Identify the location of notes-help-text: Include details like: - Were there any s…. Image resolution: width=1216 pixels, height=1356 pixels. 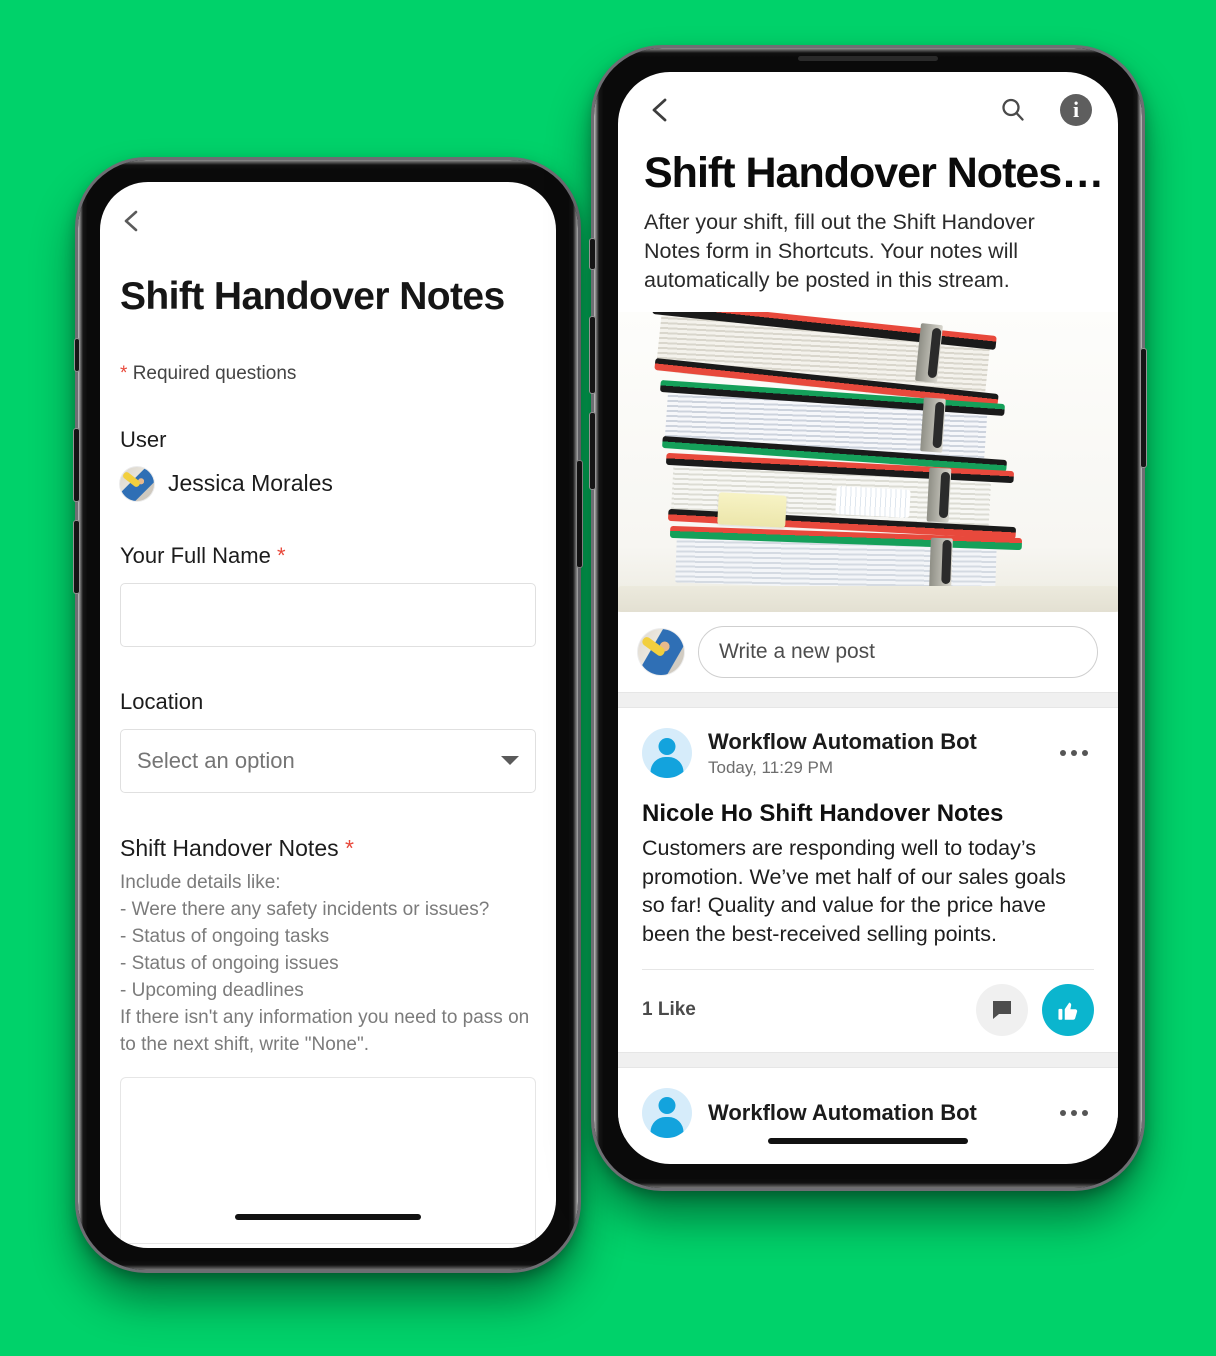
(325, 963).